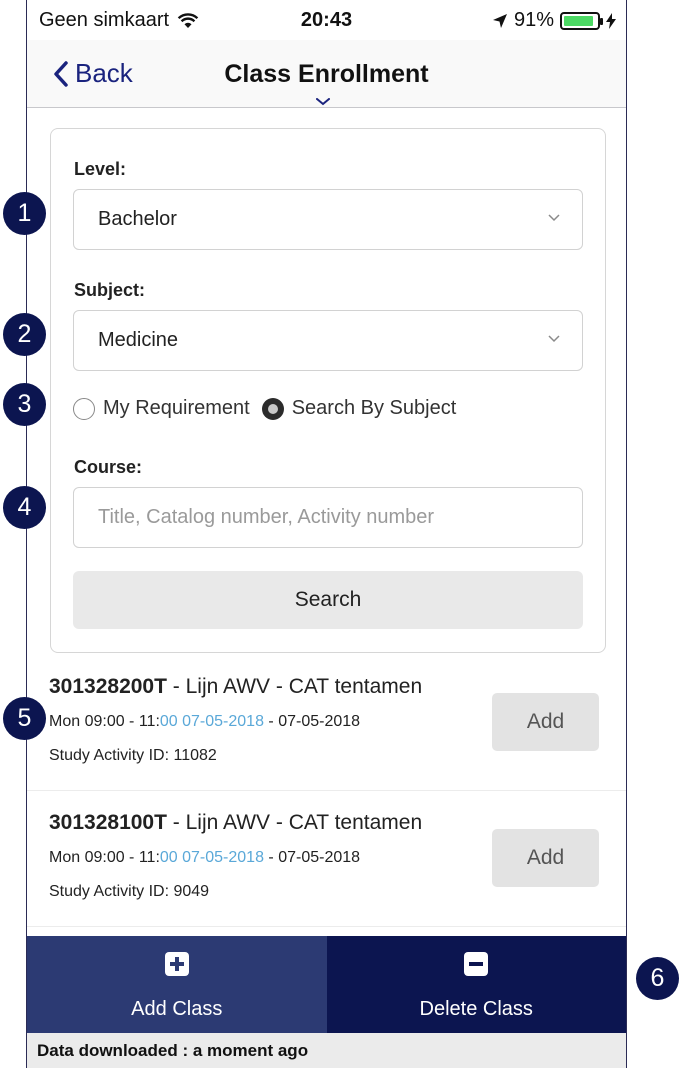 This screenshot has width=679, height=1068. What do you see at coordinates (129, 891) in the screenshot?
I see `study-activity-id: Study Activity ID: 9049` at bounding box center [129, 891].